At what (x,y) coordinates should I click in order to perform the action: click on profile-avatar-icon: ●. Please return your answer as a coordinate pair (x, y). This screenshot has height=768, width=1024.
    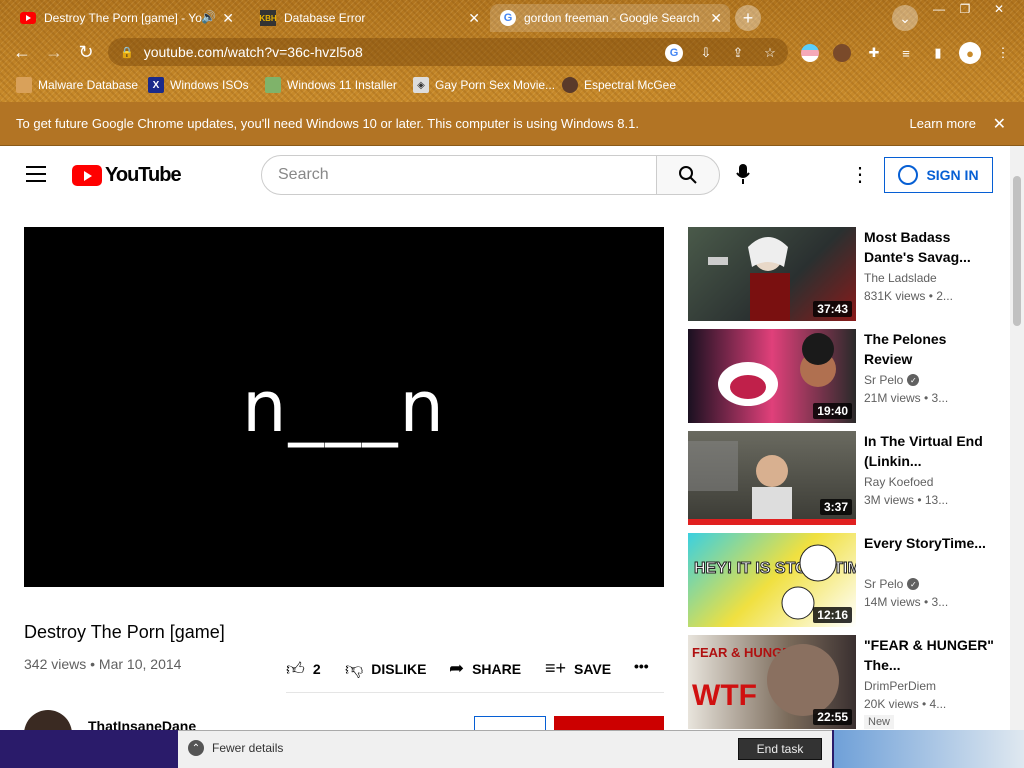
    Looking at the image, I should click on (970, 53).